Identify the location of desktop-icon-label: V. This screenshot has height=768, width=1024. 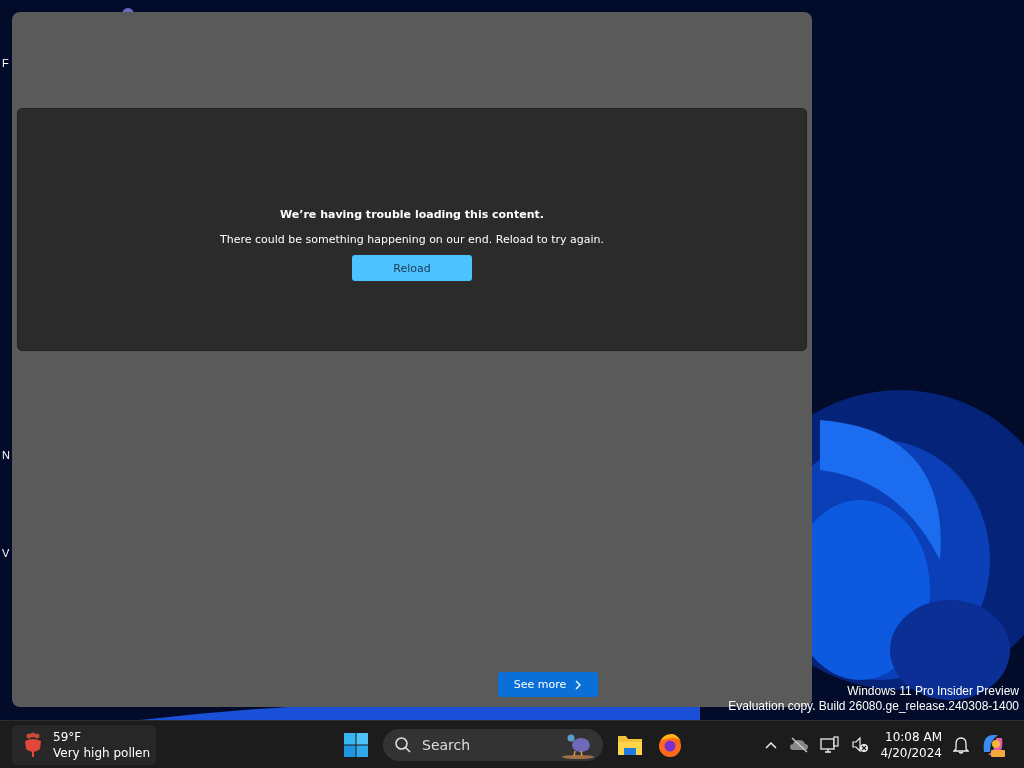
(6, 553).